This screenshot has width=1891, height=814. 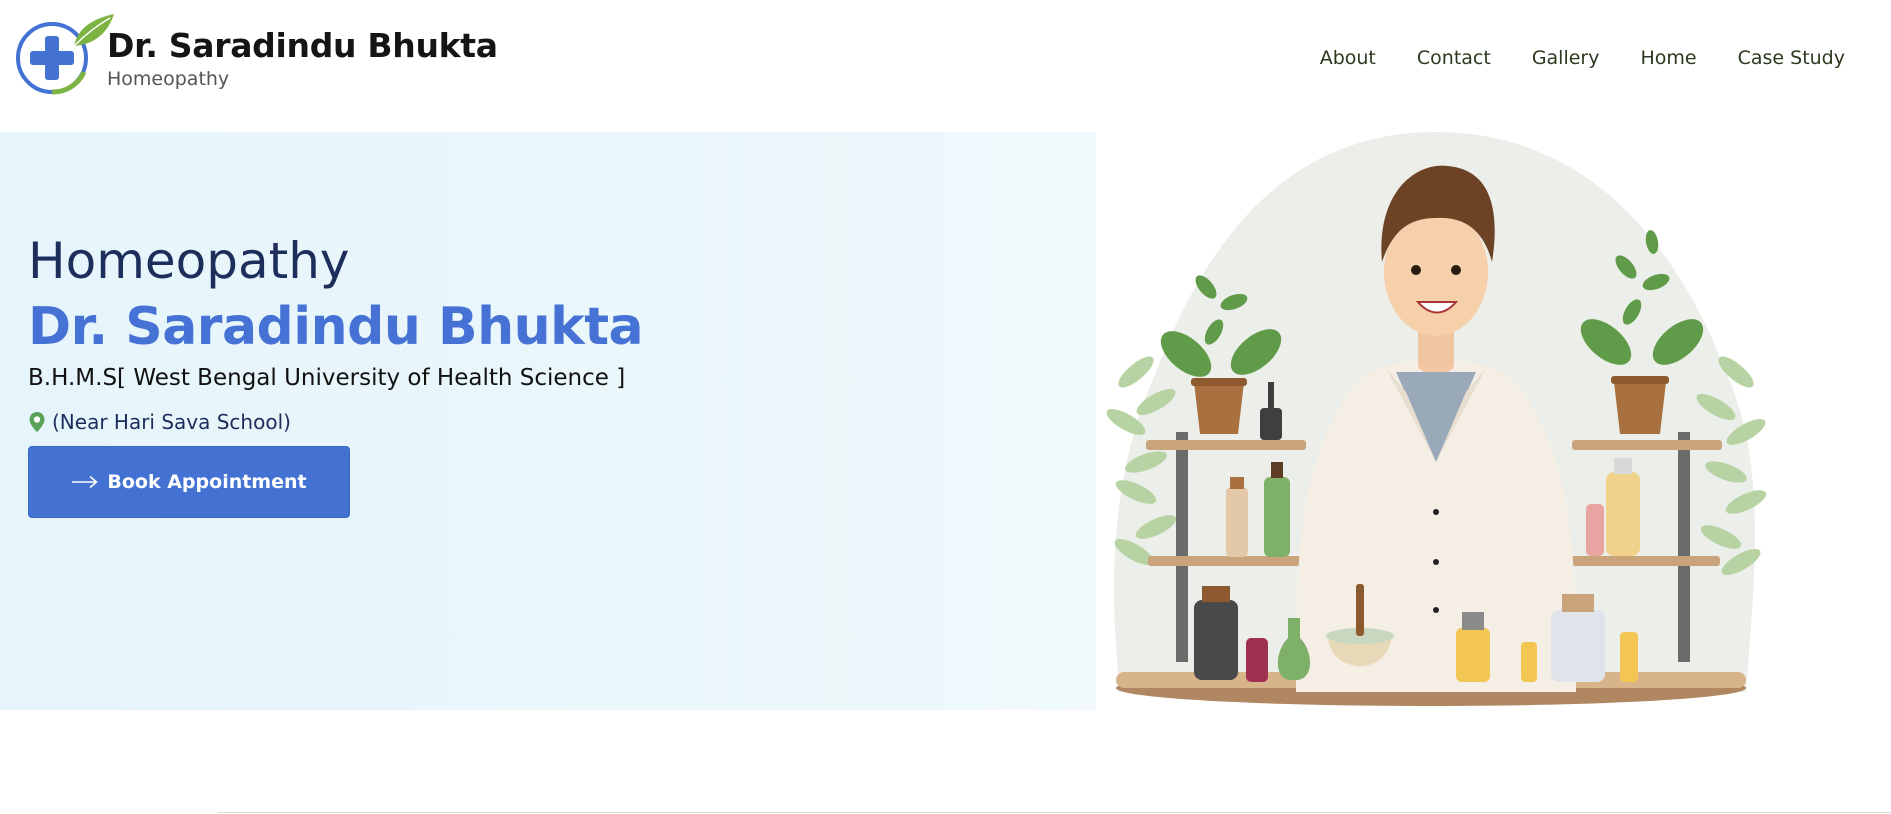 I want to click on nav-case-study: Case Study, so click(x=1791, y=58).